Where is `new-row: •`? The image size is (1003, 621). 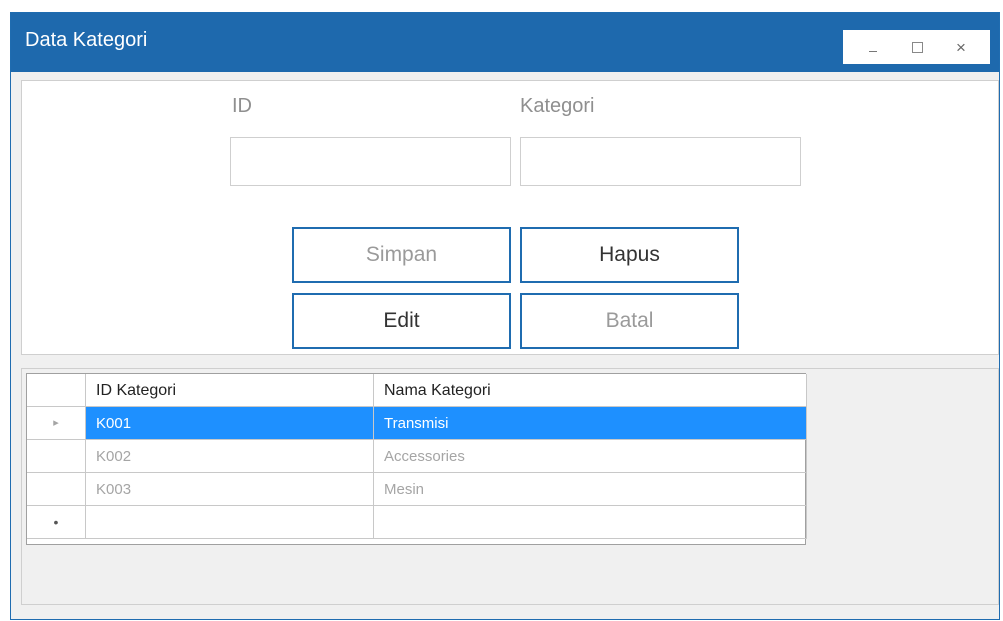
new-row: • is located at coordinates (417, 522).